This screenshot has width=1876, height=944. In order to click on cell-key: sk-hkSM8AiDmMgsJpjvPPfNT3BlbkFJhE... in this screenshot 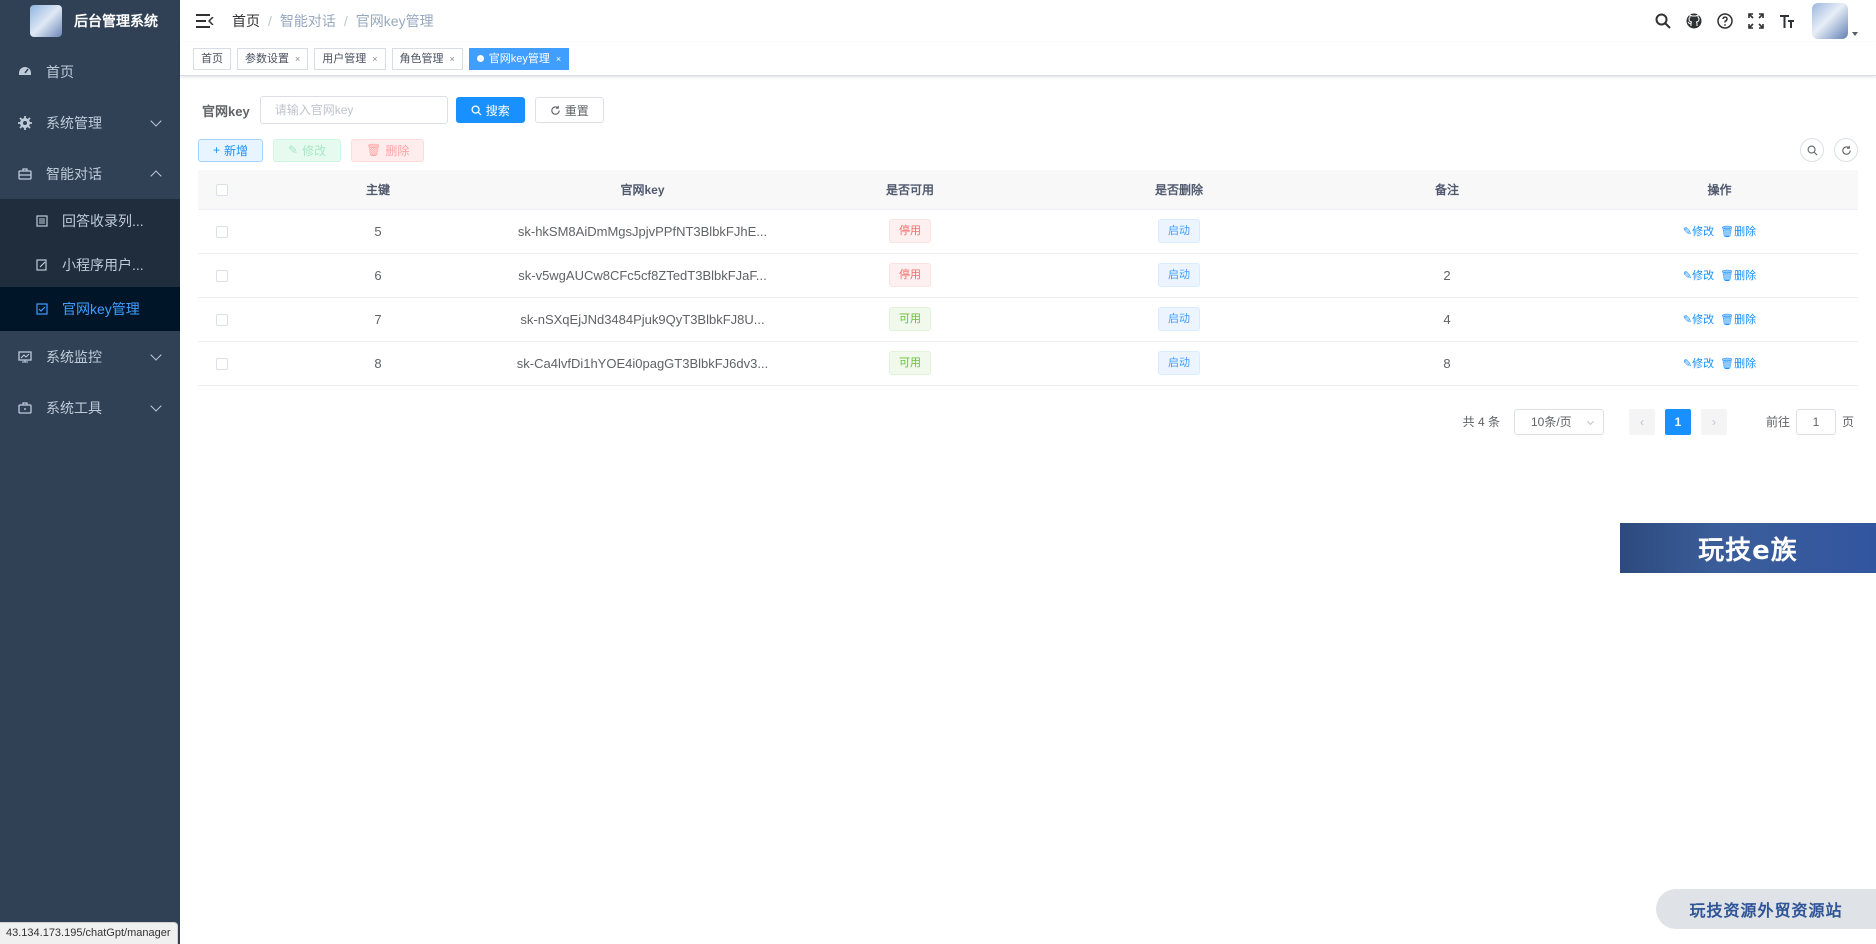, I will do `click(642, 231)`.